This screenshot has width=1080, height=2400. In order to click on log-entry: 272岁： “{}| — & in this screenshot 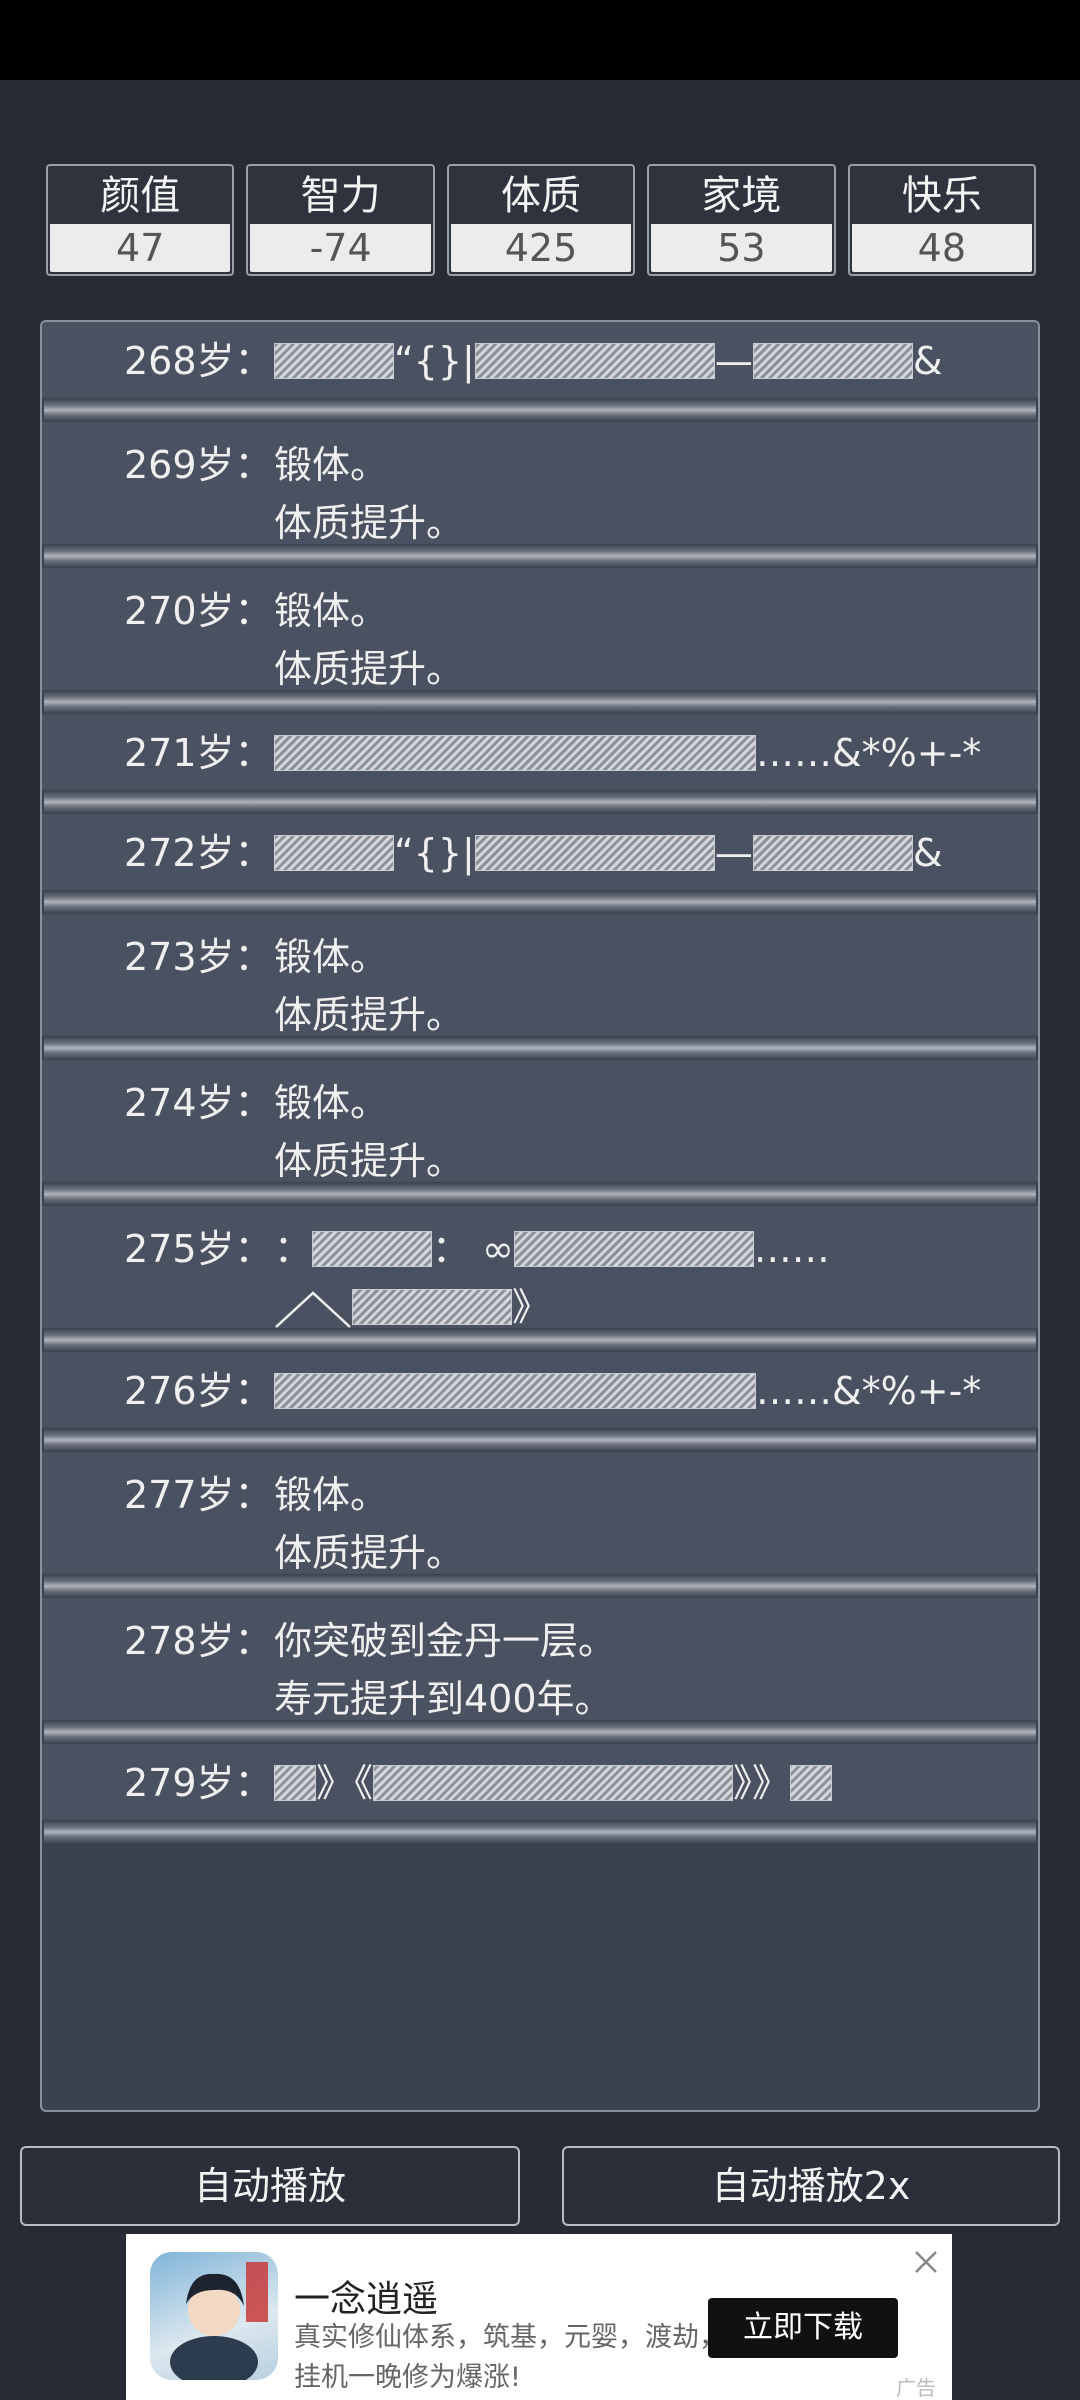, I will do `click(540, 852)`.